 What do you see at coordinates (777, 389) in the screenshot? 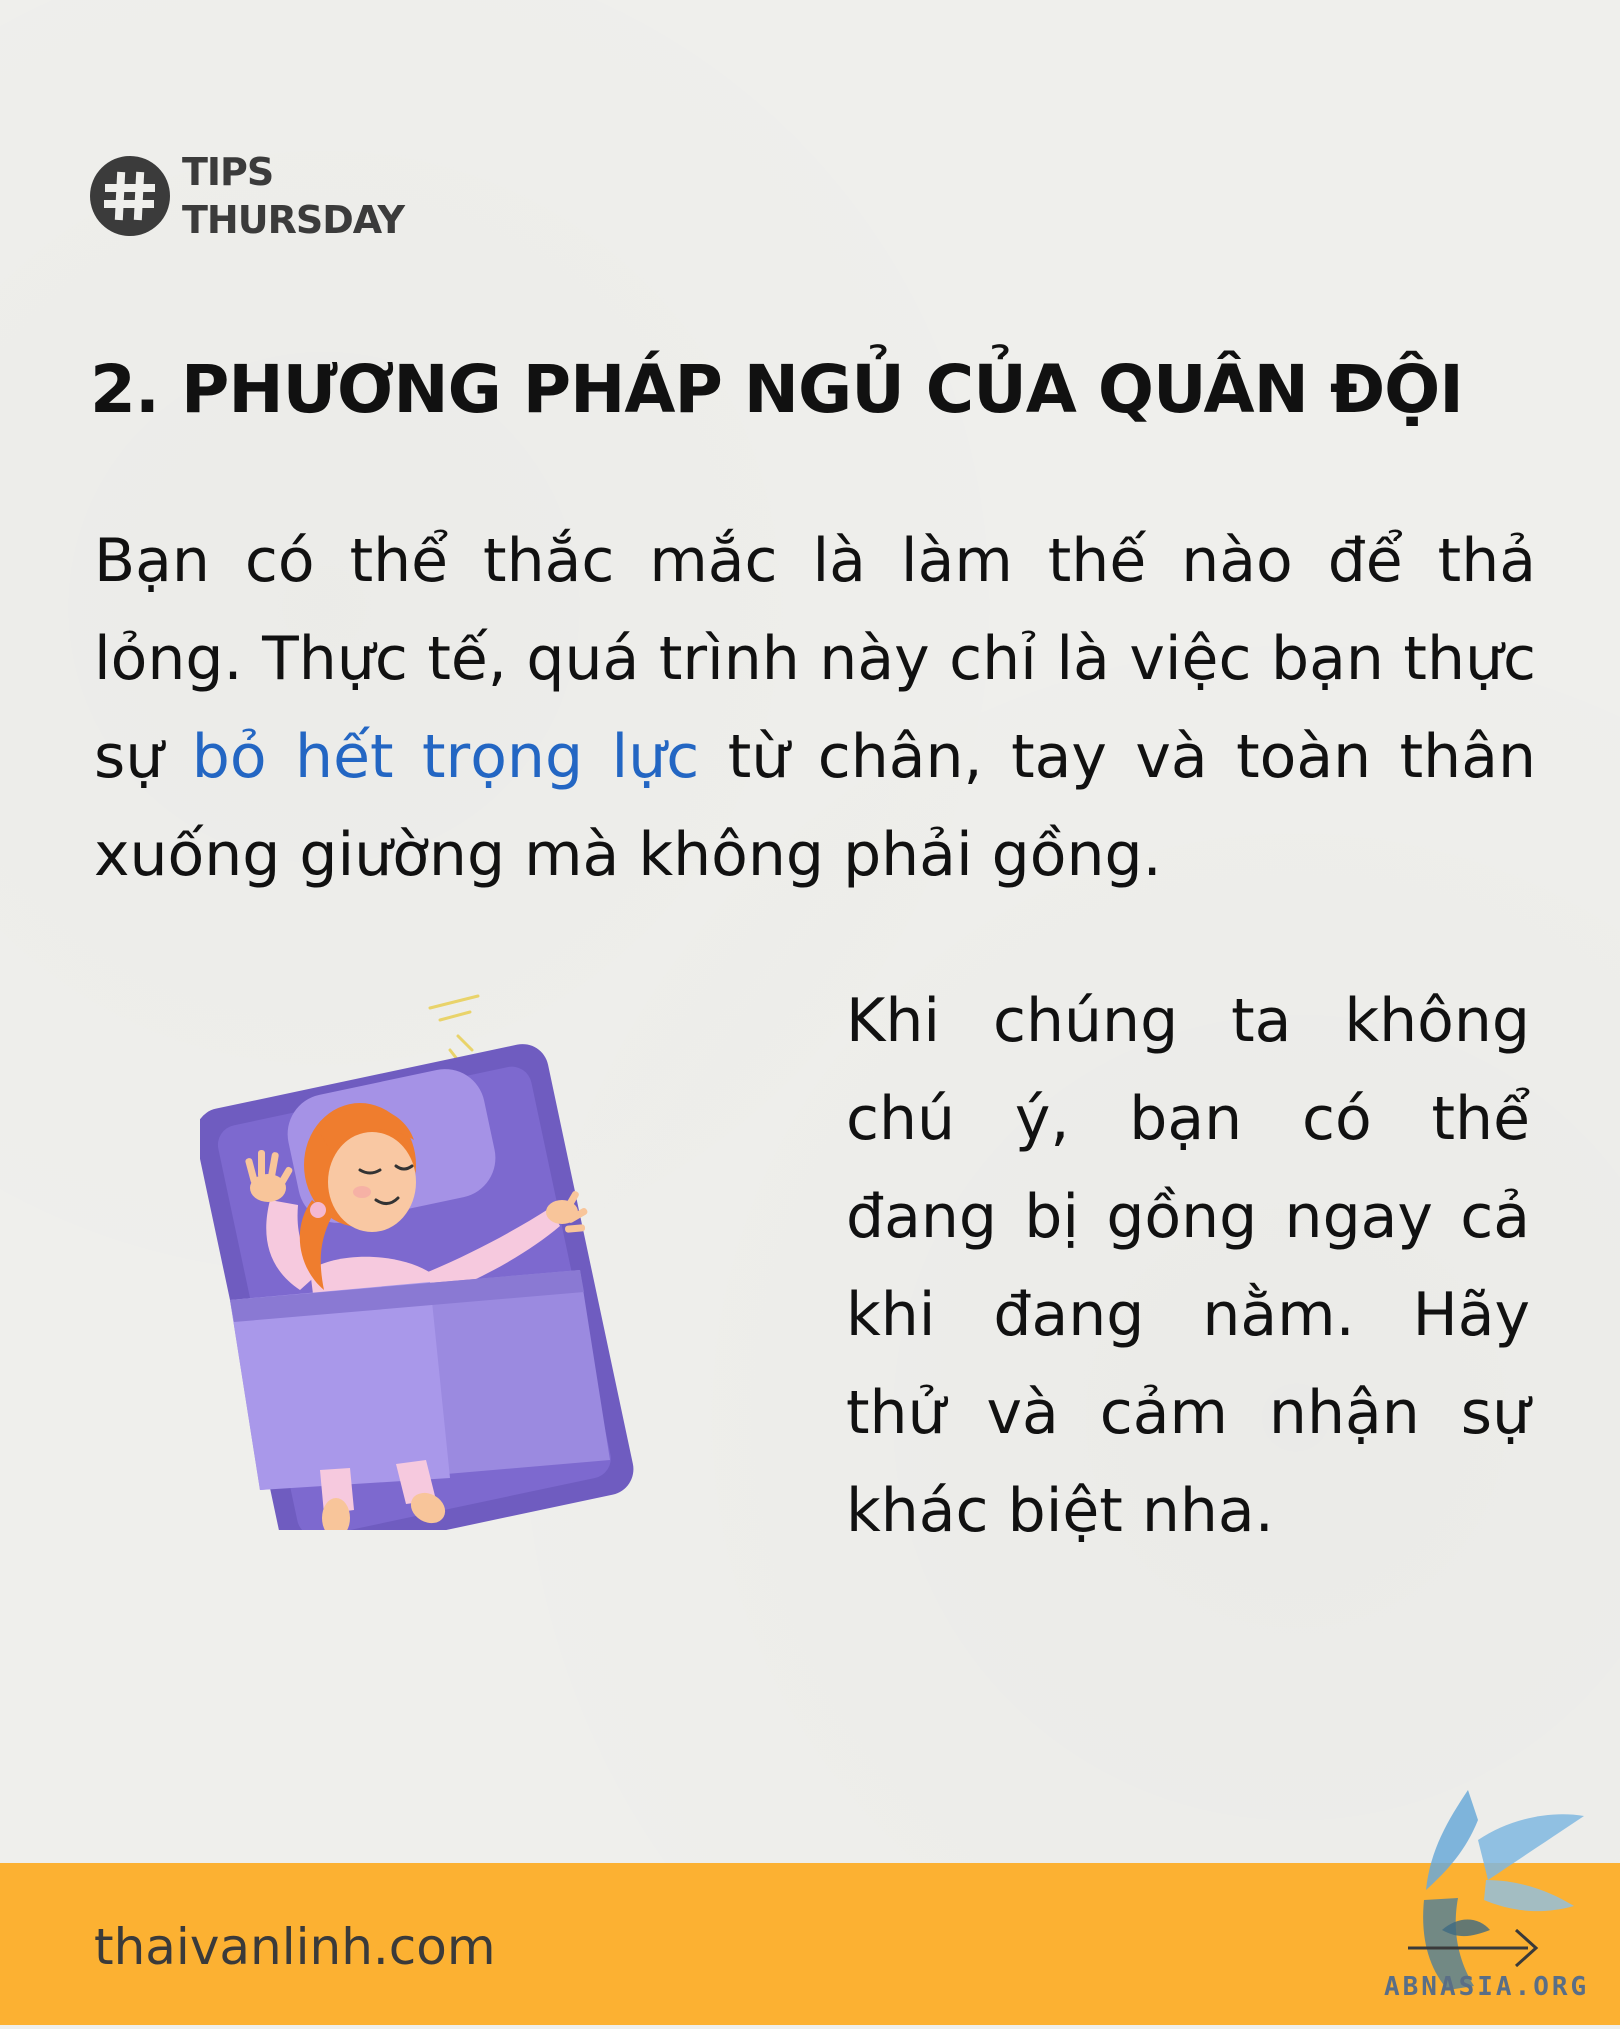
I see `page-title: 2. PHƯƠNG PHÁP NGỦ CỦA QUÂN ĐỘI` at bounding box center [777, 389].